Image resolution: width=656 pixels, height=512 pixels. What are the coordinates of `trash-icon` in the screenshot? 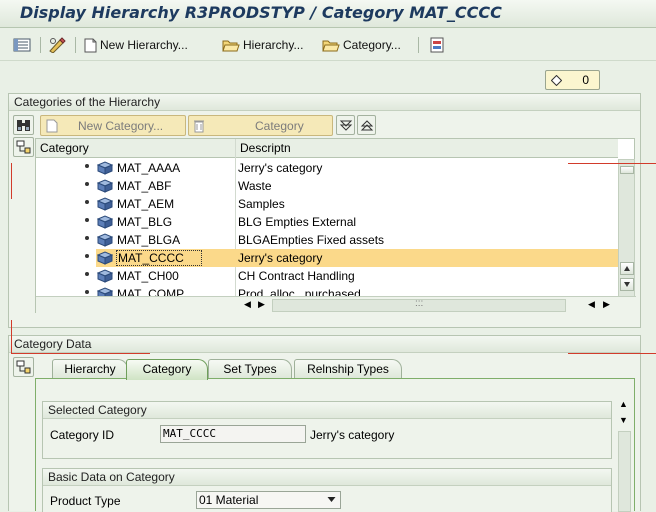 It's located at (199, 126).